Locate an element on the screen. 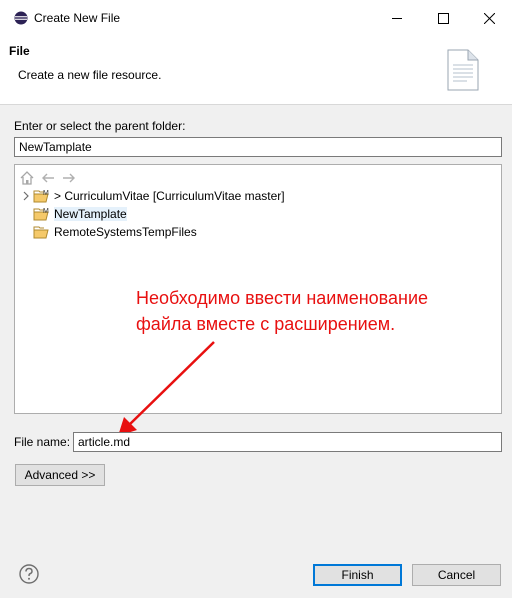 The width and height of the screenshot is (512, 598). close-icon is located at coordinates (489, 18).